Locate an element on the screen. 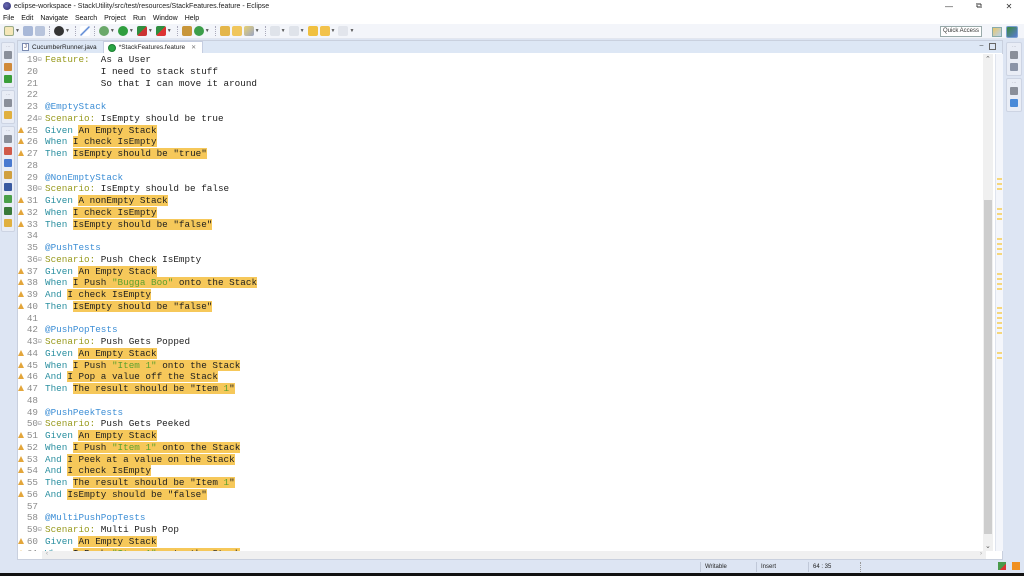 The image size is (1024, 576). progress-status-icon is located at coordinates (1002, 566).